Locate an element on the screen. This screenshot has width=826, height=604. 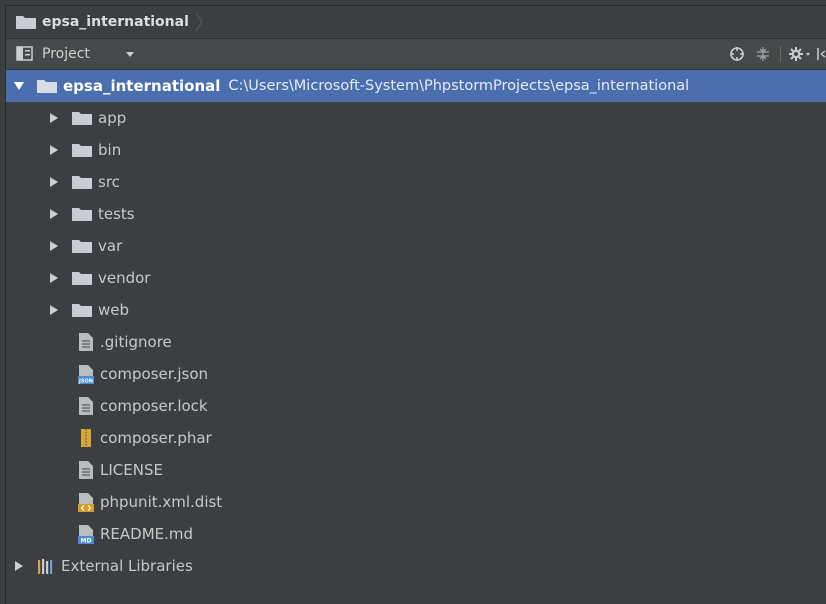
library-icon is located at coordinates (46, 566).